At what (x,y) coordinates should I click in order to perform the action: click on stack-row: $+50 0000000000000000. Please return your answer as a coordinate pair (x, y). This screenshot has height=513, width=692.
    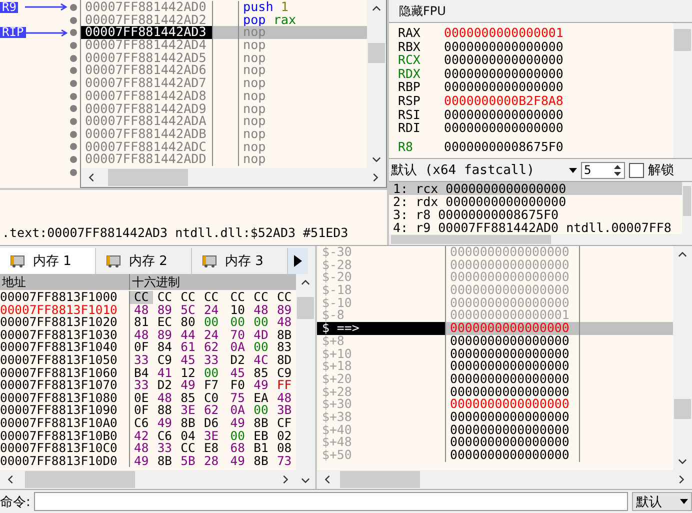
    Looking at the image, I should click on (495, 455).